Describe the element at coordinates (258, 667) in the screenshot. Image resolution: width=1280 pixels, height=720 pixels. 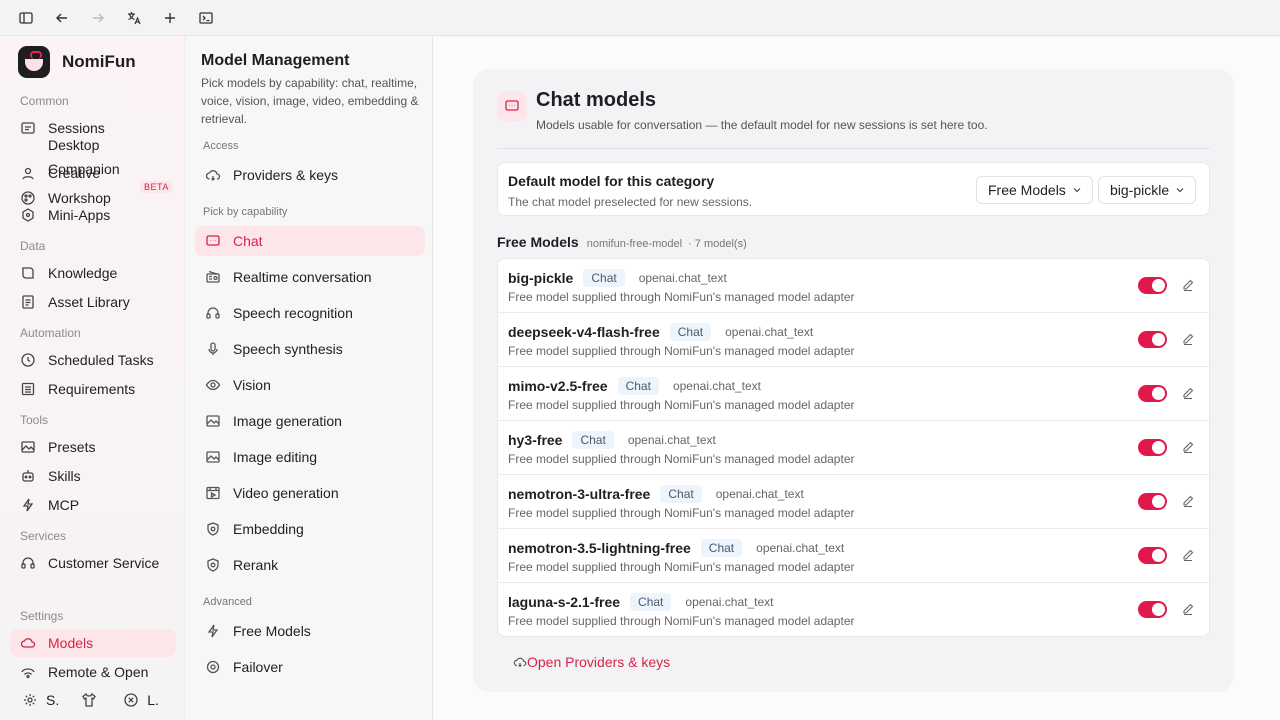
I see `nav-label: Failover` at that location.